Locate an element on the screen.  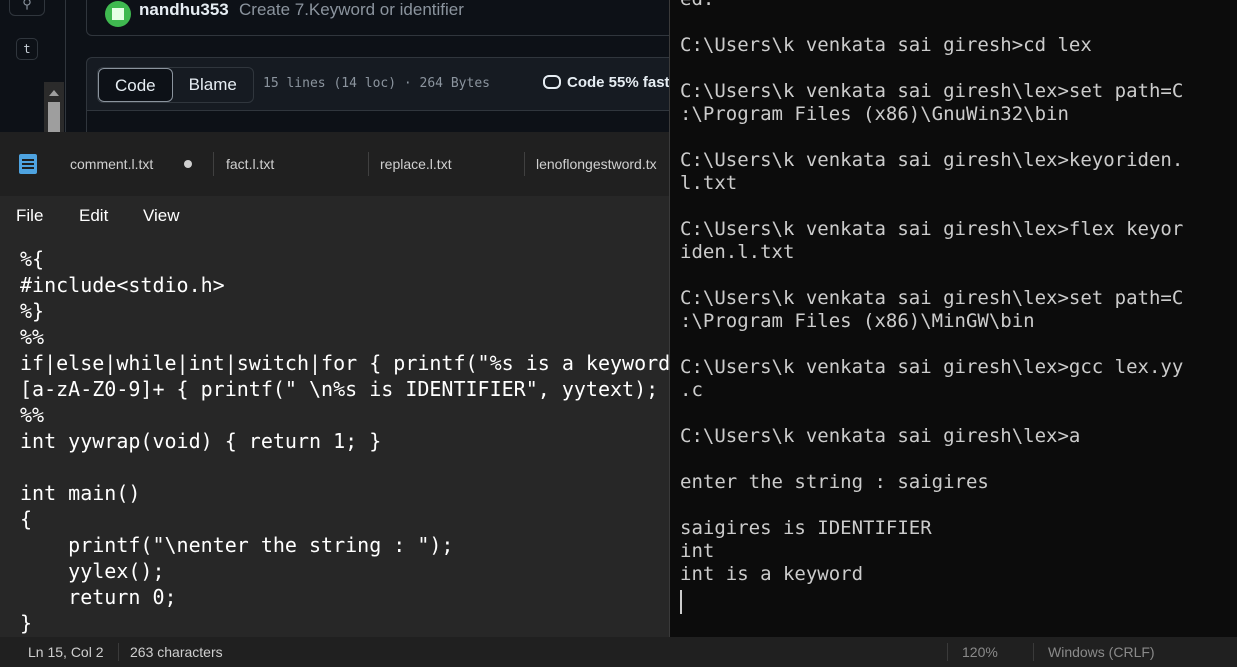
tab-replace: replace.l.txt is located at coordinates (416, 164).